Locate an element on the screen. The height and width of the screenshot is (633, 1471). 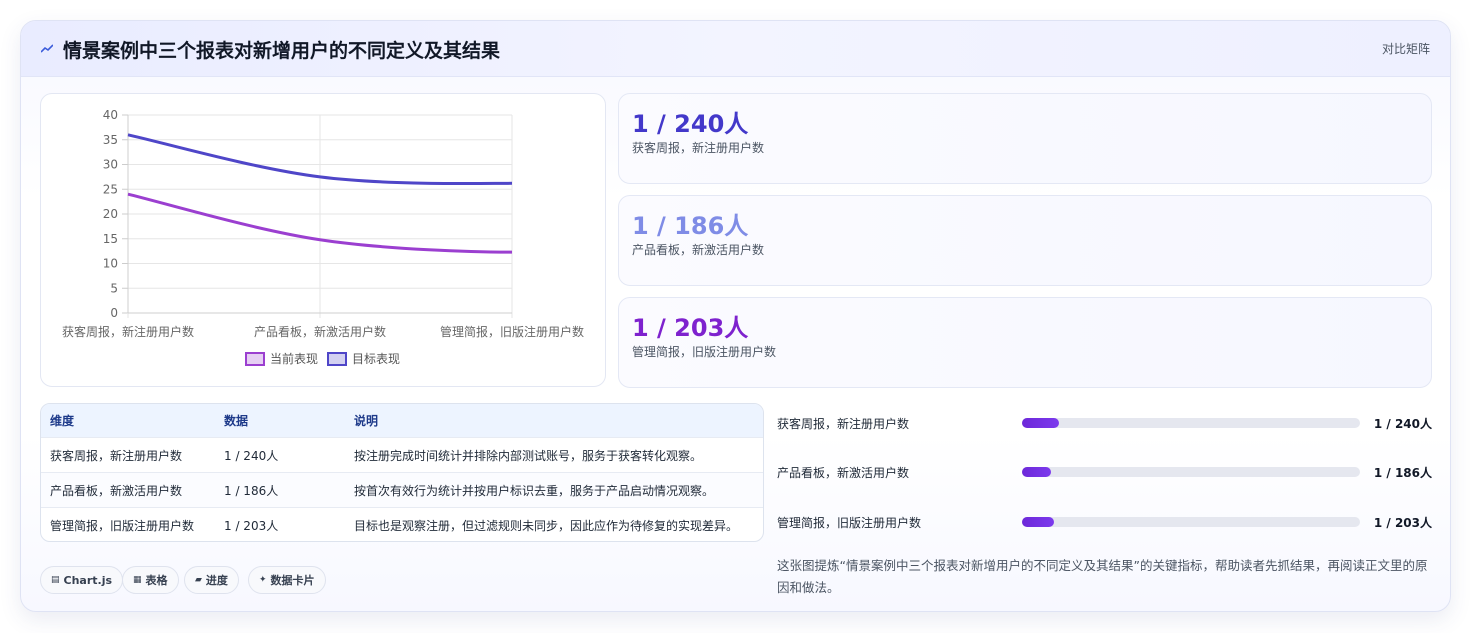
y-tick-label: 25 is located at coordinates (110, 189).